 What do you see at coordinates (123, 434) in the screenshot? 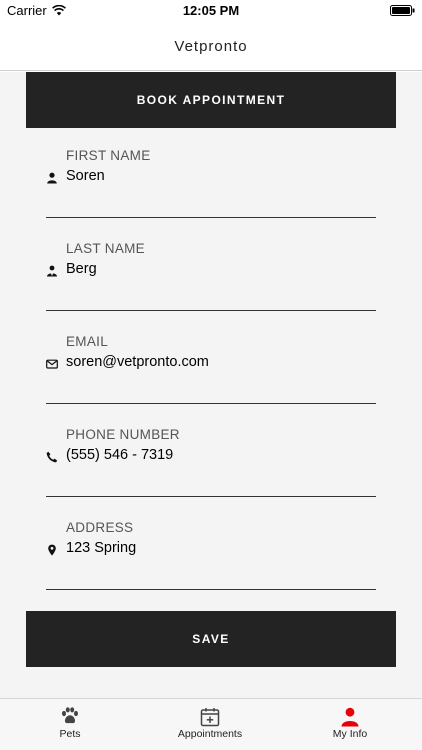
I see `phone-number-label: PHONE NUMBER` at bounding box center [123, 434].